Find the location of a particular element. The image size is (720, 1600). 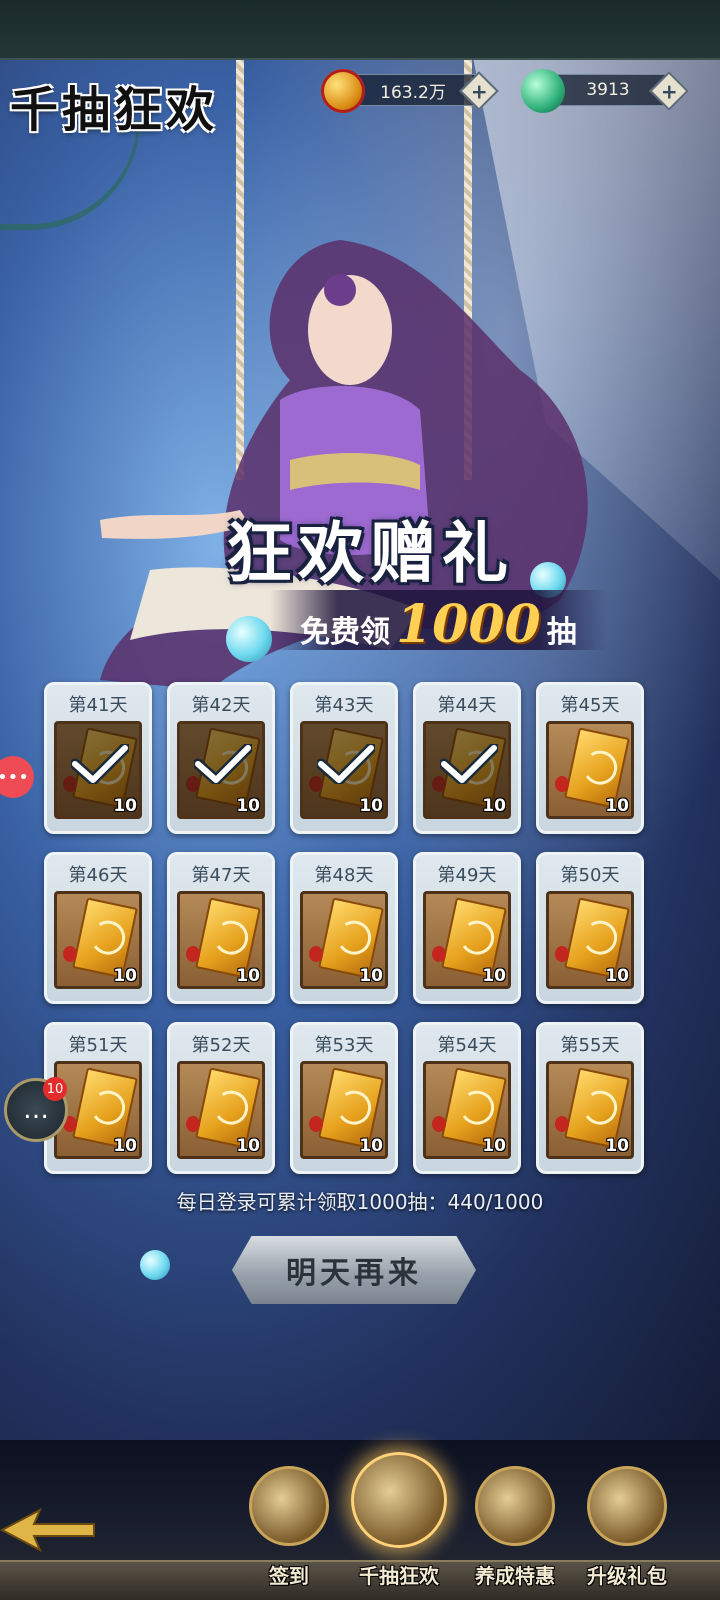

treasure-chest-icon is located at coordinates (515, 1506).